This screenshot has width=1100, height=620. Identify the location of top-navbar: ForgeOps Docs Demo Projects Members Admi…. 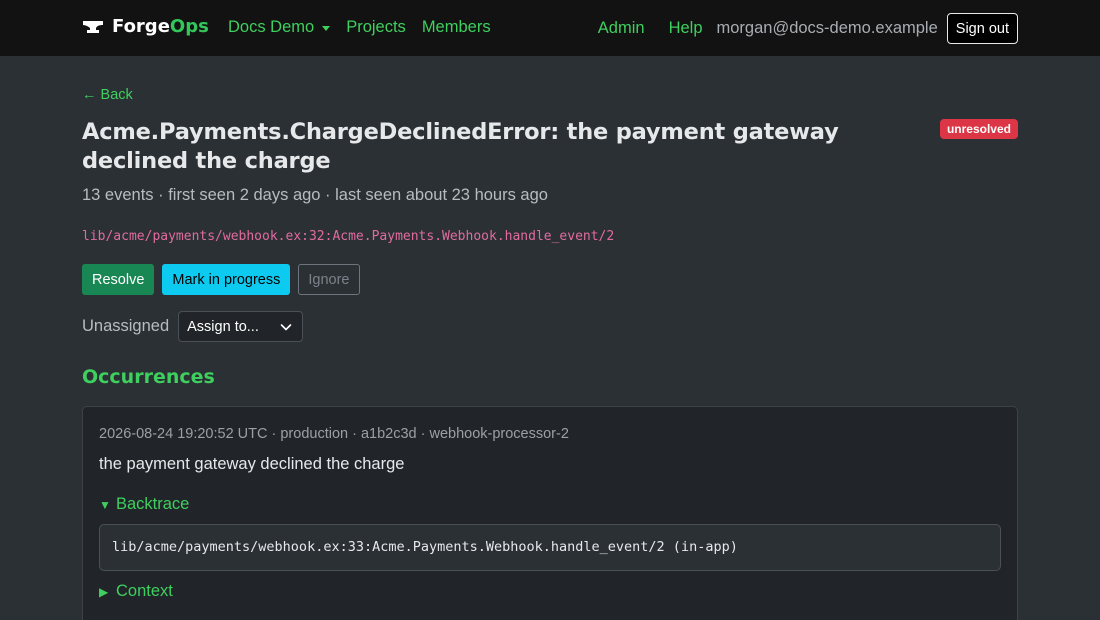
(550, 28).